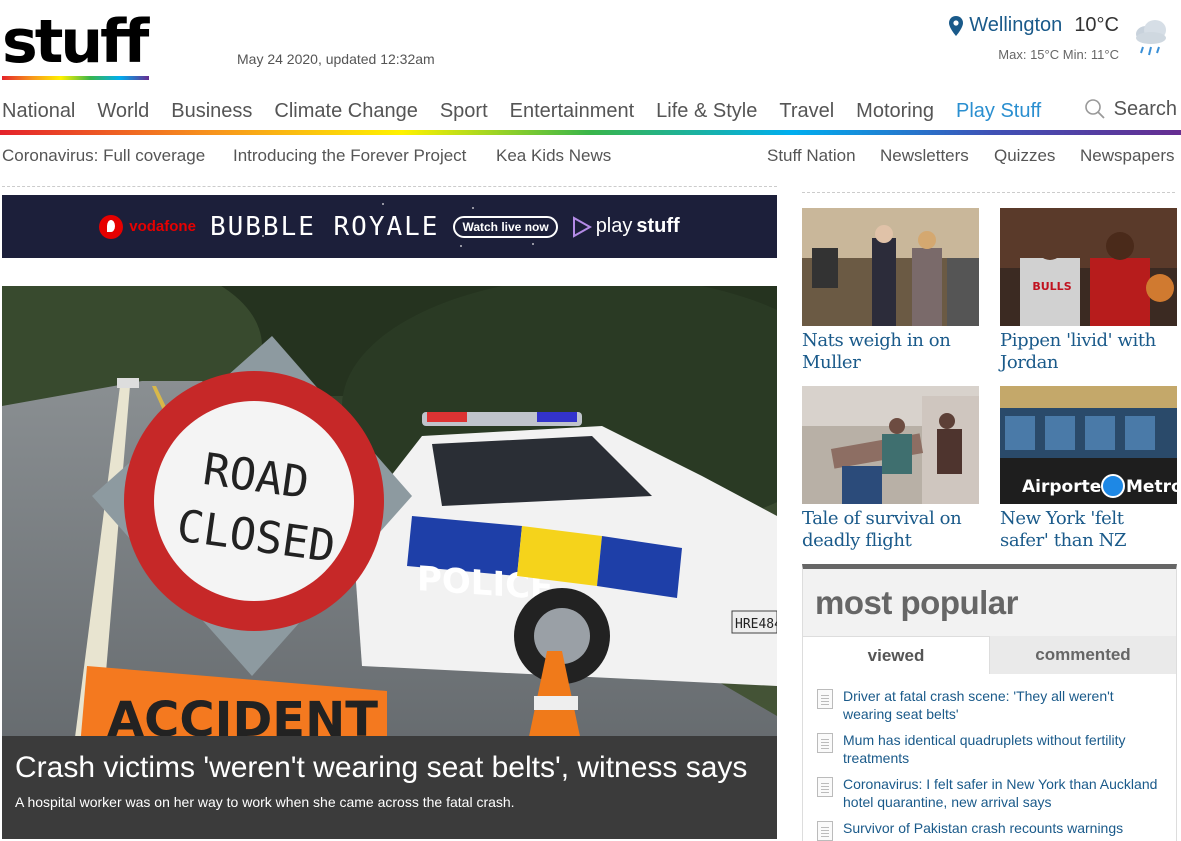 This screenshot has height=841, width=1181. What do you see at coordinates (1058, 54) in the screenshot?
I see `weather-min-max: Max: 15°C Min: 11°C` at bounding box center [1058, 54].